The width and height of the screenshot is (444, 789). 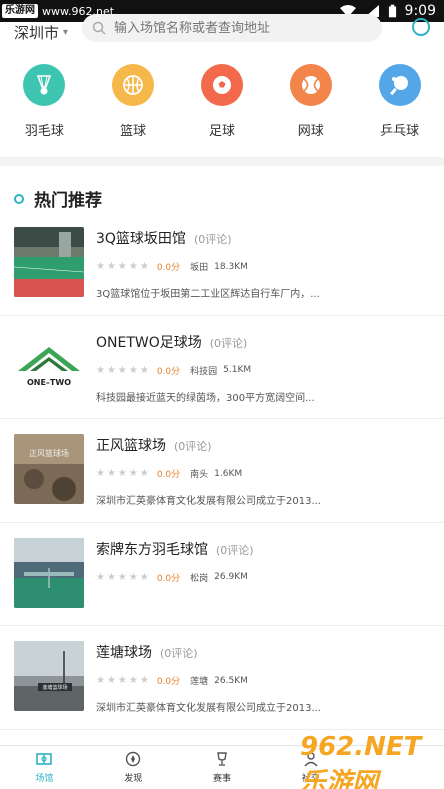 What do you see at coordinates (49, 382) in the screenshot?
I see `logo-text: ONE–TWO` at bounding box center [49, 382].